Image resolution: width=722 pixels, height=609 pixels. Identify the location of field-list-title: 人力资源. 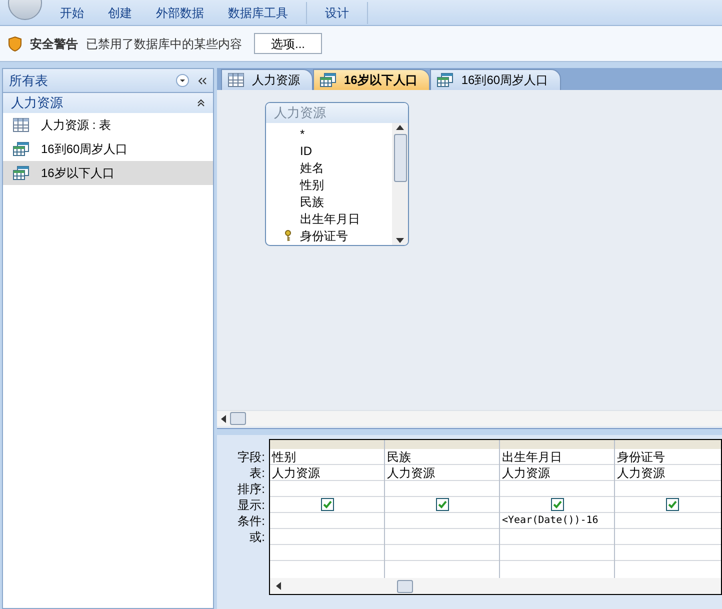
(337, 113).